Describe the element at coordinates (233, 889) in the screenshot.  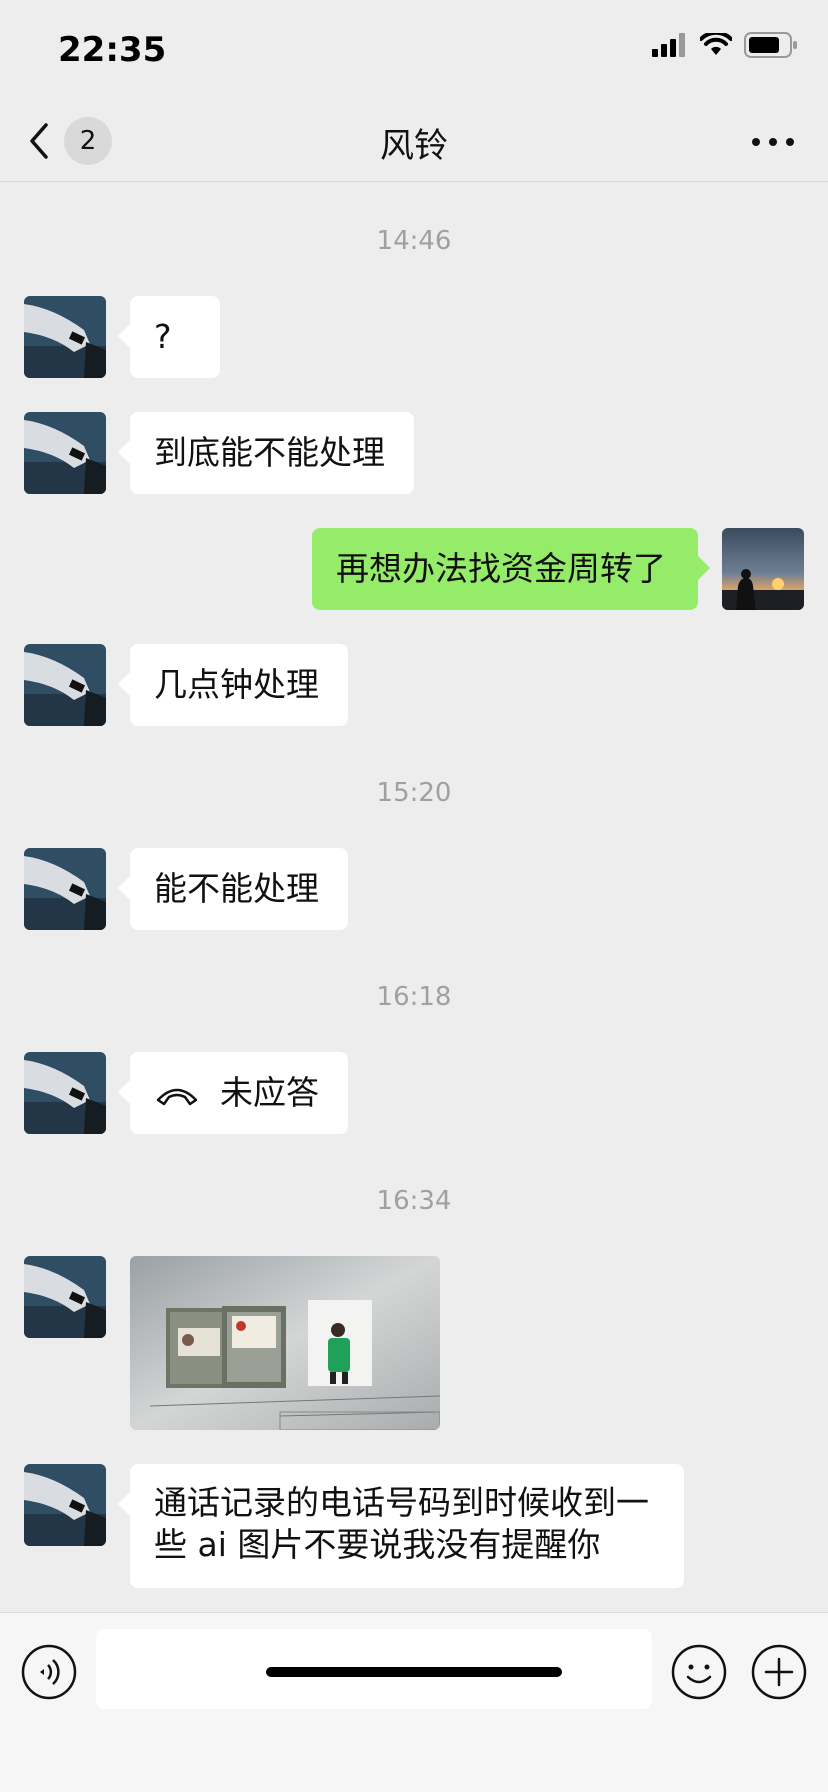
I see `message-bubble: 能不能处理` at that location.